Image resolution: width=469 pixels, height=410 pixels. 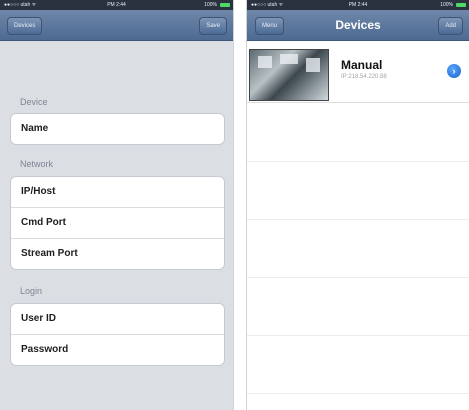 I want to click on password-field: Password, so click(x=117, y=349).